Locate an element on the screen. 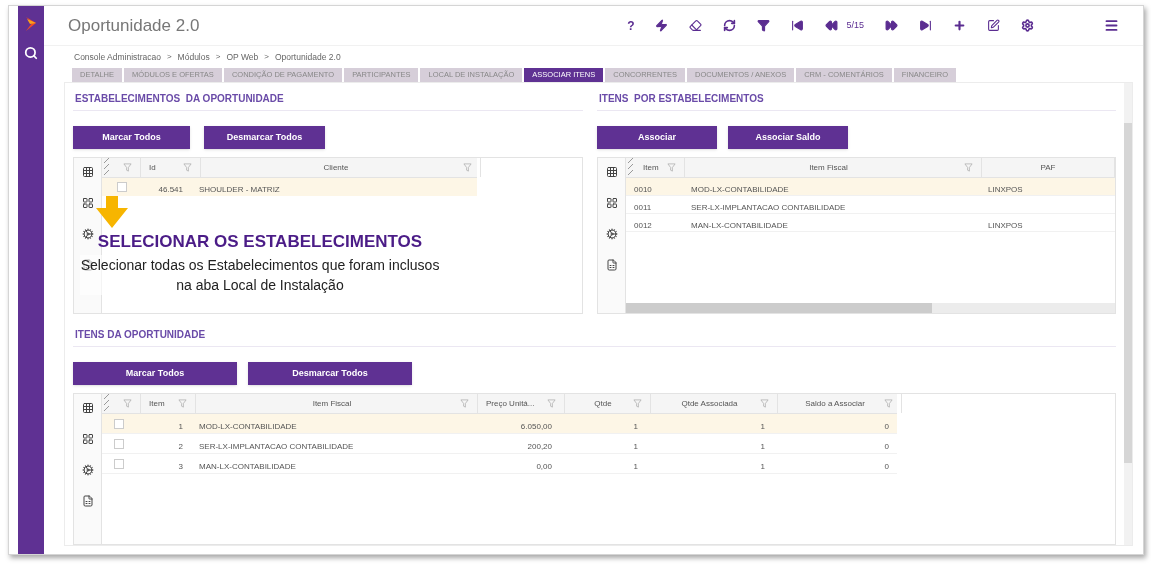  vertical-scrollbar is located at coordinates (1128, 314).